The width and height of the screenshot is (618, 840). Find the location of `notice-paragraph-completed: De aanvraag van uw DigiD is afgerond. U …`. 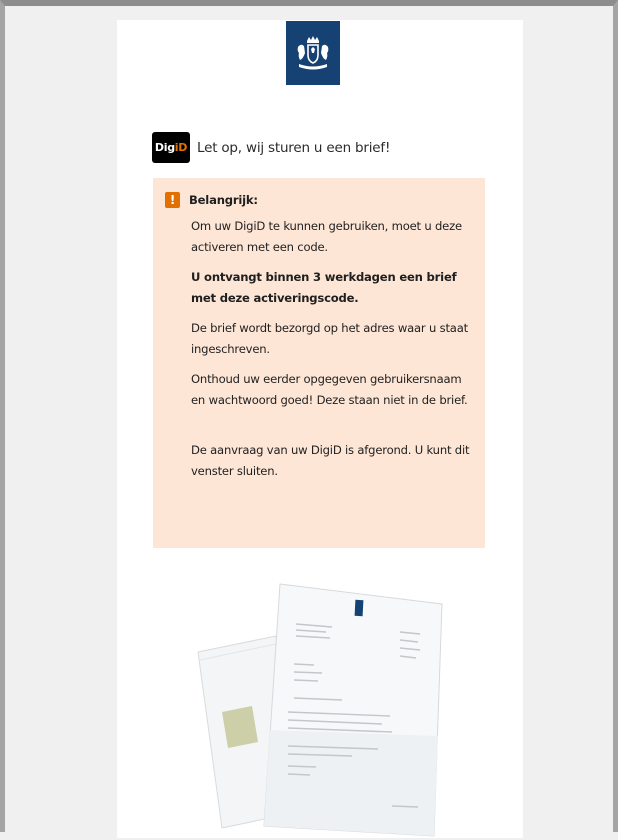

notice-paragraph-completed: De aanvraag van uw DigiD is afgerond. U … is located at coordinates (330, 460).